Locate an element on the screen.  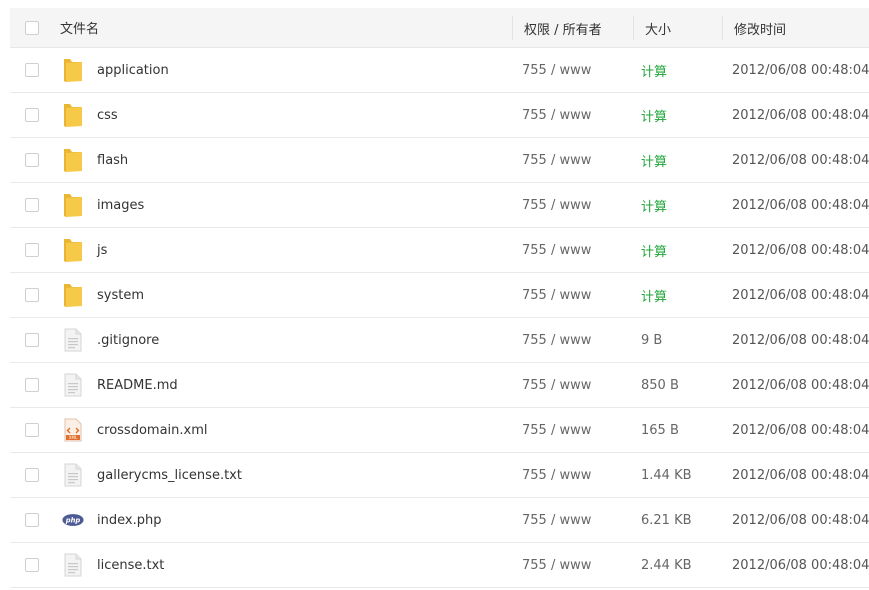
file-name: images is located at coordinates (120, 205).